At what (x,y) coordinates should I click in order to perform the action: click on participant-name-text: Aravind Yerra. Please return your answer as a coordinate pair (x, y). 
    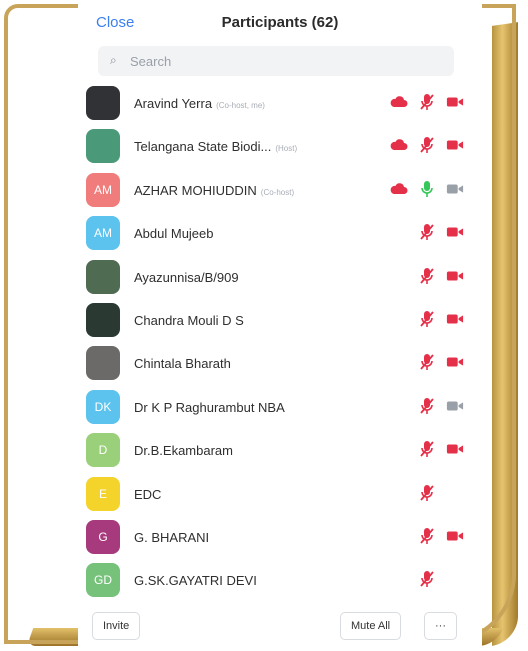
    Looking at the image, I should click on (173, 103).